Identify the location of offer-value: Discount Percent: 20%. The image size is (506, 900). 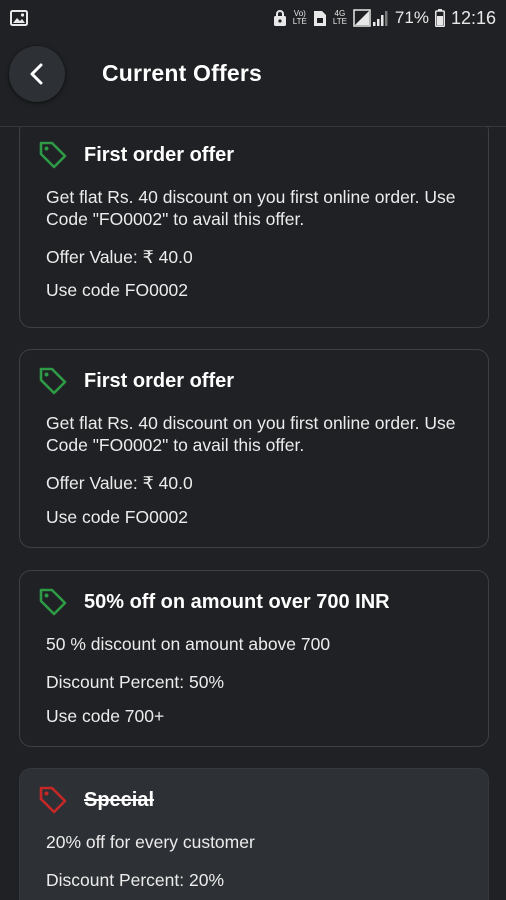
(135, 880).